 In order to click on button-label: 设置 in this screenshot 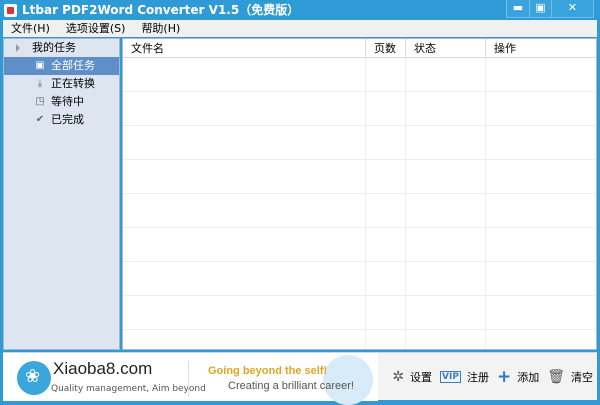, I will do `click(421, 377)`.